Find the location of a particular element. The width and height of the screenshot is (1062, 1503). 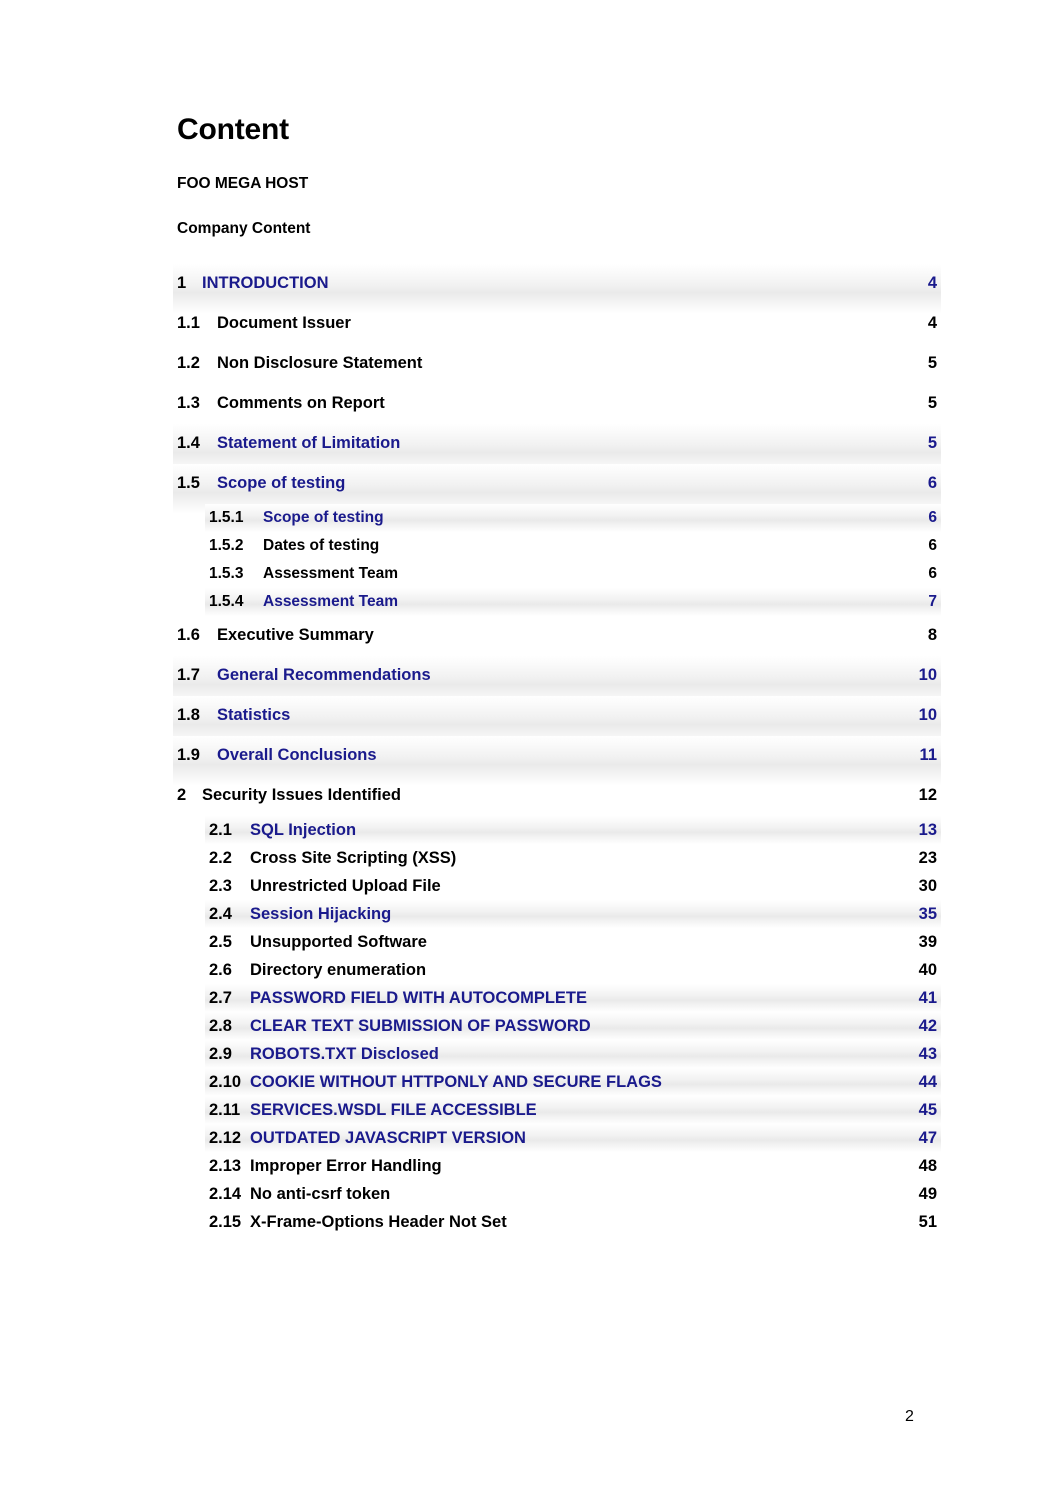

toc-entry-number: 1.2 is located at coordinates (188, 363).